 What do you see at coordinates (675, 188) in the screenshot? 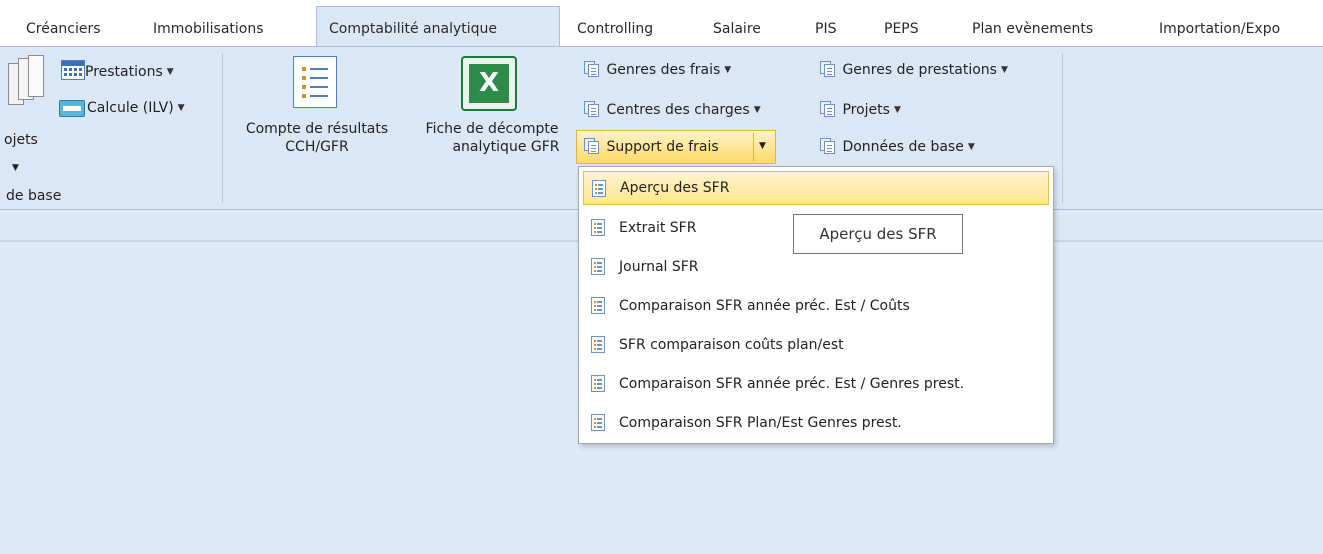
I see `menu-item-label: Aperçu des SFR` at bounding box center [675, 188].